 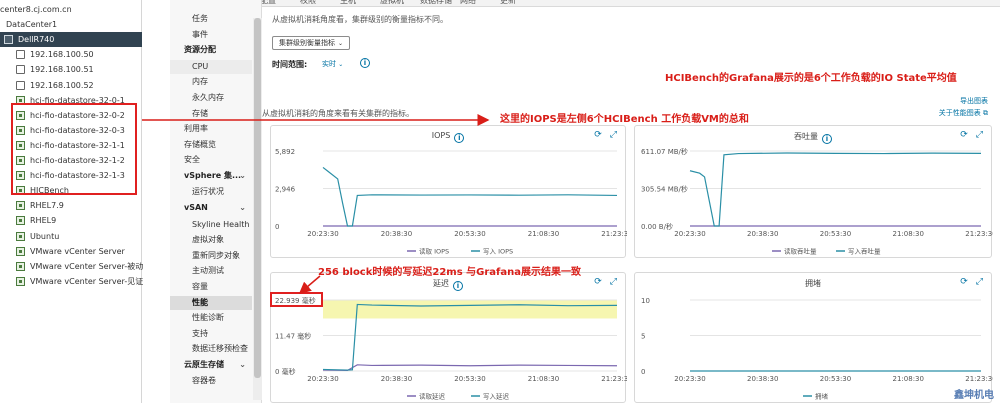 What do you see at coordinates (200, 18) in the screenshot?
I see `menu-item-label: 任务` at bounding box center [200, 18].